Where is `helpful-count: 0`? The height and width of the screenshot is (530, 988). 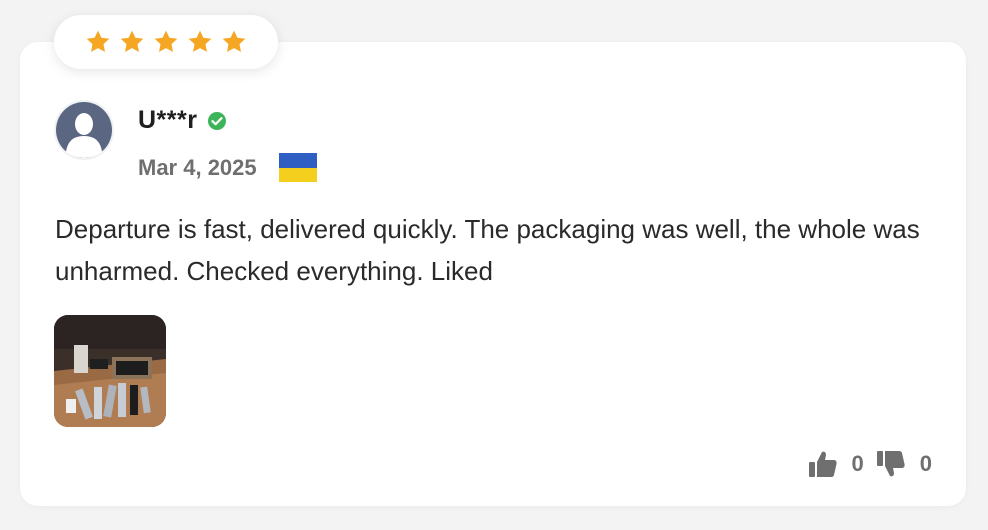 helpful-count: 0 is located at coordinates (857, 463).